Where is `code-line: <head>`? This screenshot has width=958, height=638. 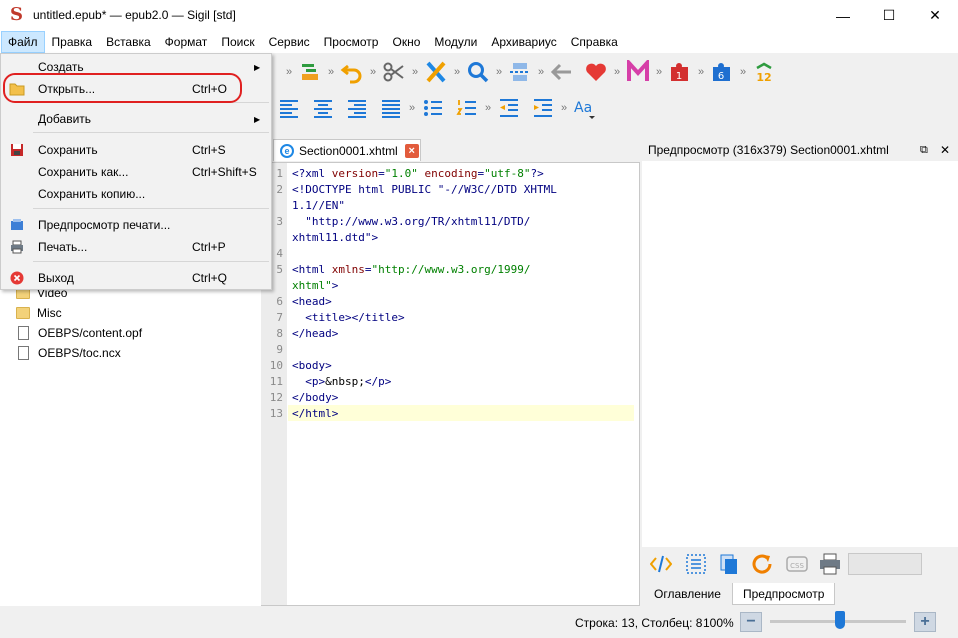
code-line: <head> is located at coordinates (312, 301).